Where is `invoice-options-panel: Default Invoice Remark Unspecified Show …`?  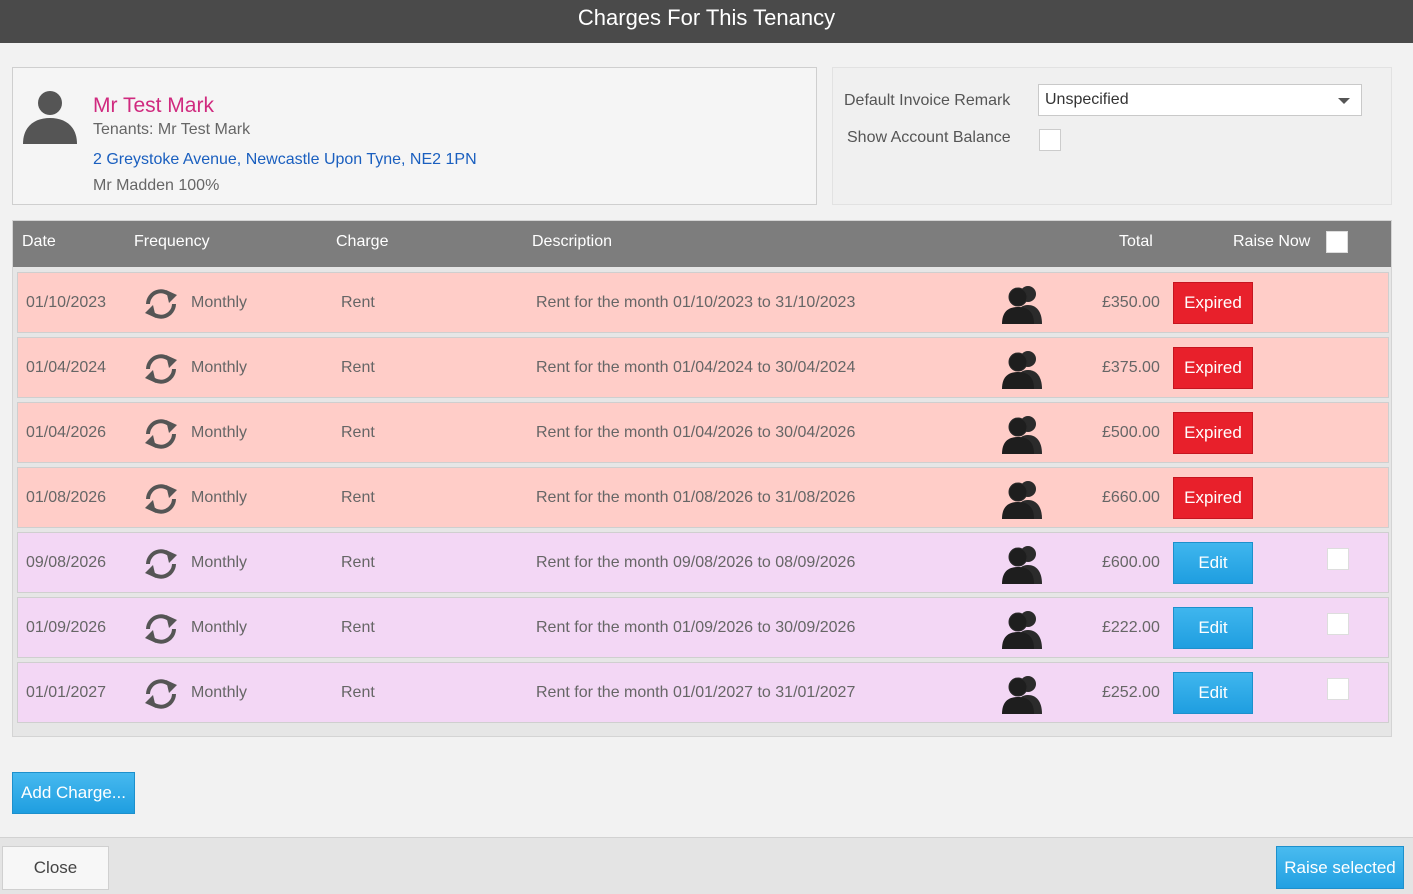
invoice-options-panel: Default Invoice Remark Unspecified Show … is located at coordinates (1112, 136).